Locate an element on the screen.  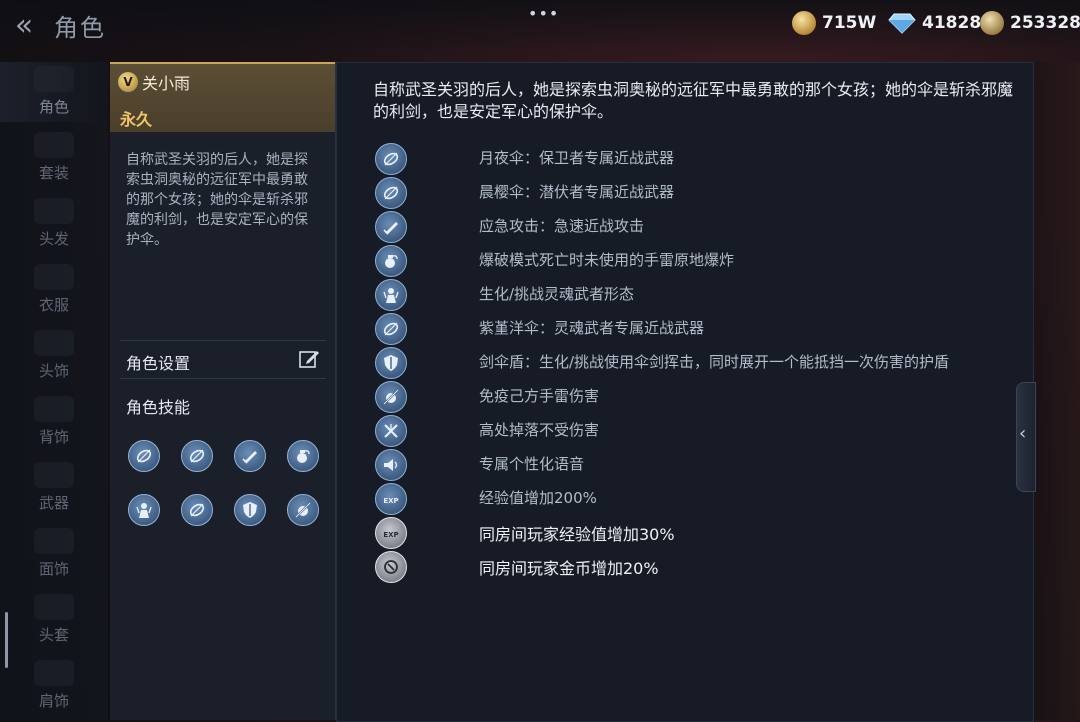
warrior-icon is located at coordinates (391, 295).